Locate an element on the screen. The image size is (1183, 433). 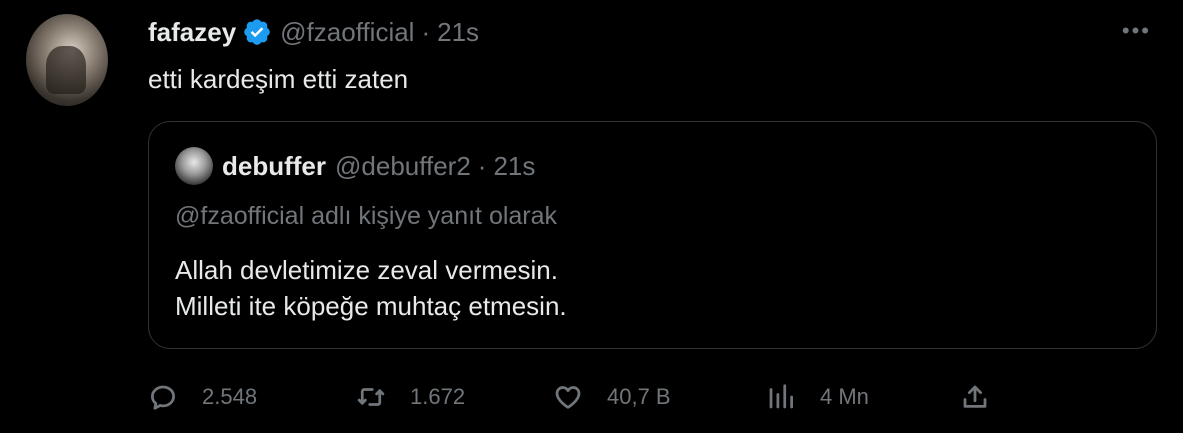
reply-context: @fzaofficial adlı kişiye yanıt olarak is located at coordinates (366, 216).